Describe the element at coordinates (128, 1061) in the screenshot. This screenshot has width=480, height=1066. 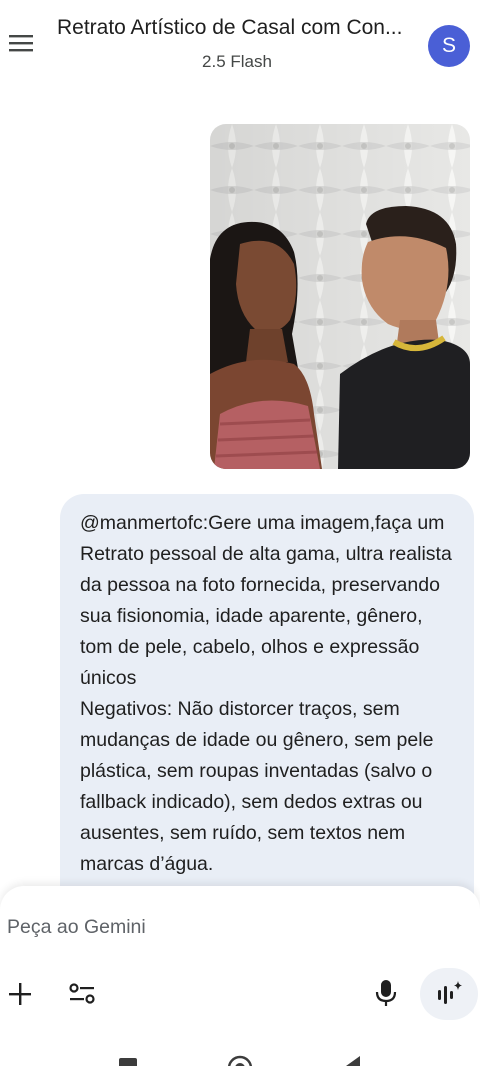
I see `recents-nav-icon` at that location.